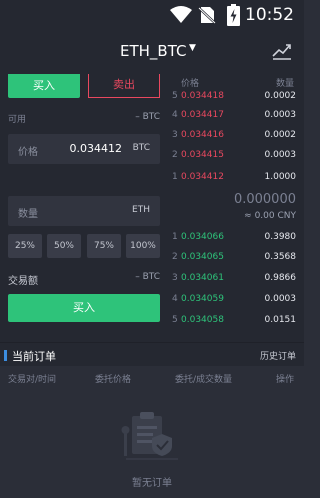  What do you see at coordinates (234, 259) in the screenshot?
I see `bid-row: 2 0.034065 0.3568` at bounding box center [234, 259].